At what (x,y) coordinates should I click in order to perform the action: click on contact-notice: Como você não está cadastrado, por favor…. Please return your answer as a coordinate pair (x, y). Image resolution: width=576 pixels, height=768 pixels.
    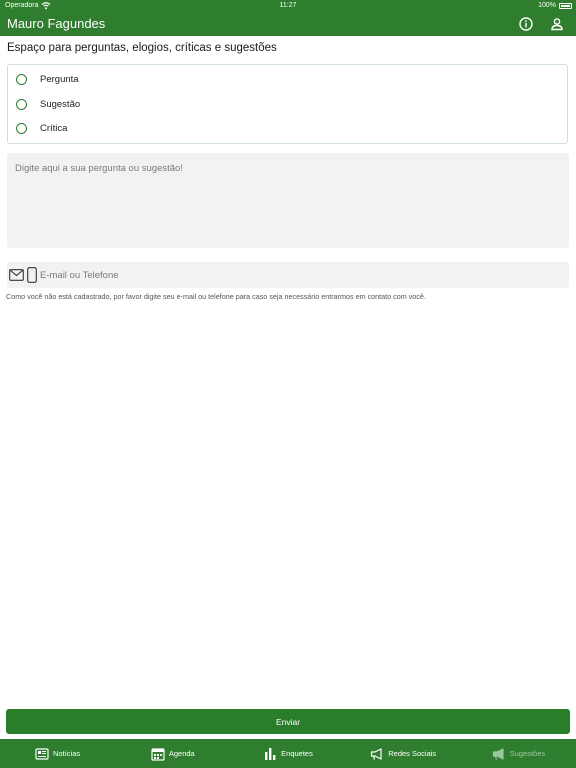
    Looking at the image, I should click on (216, 296).